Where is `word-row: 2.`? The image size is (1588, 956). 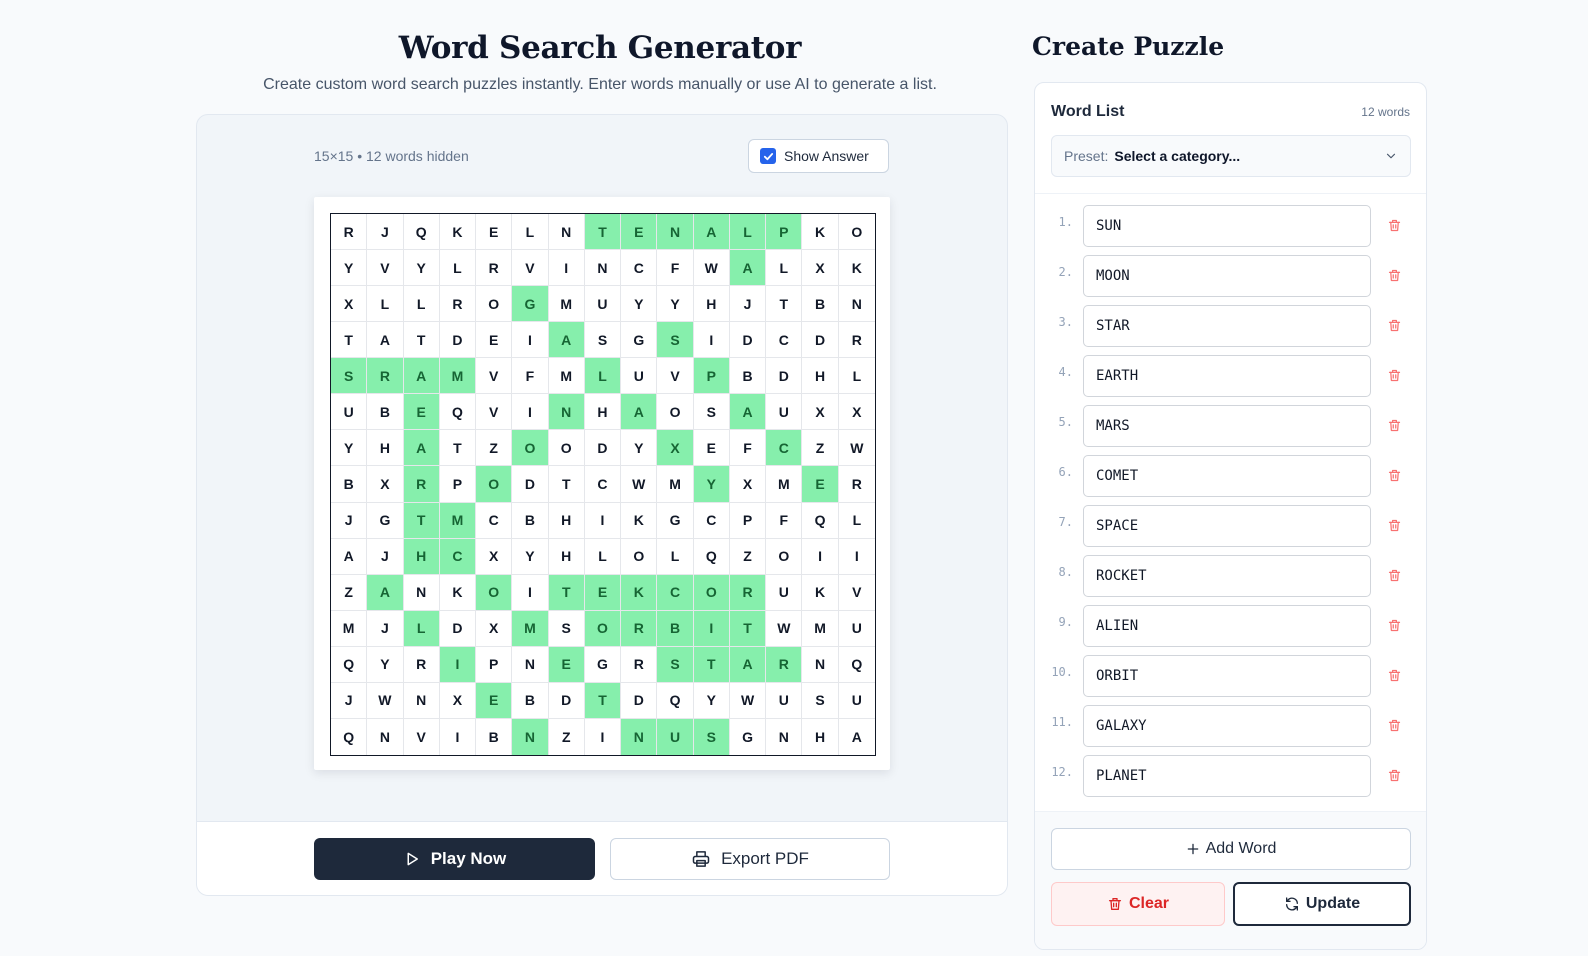
word-row: 2. is located at coordinates (1230, 280).